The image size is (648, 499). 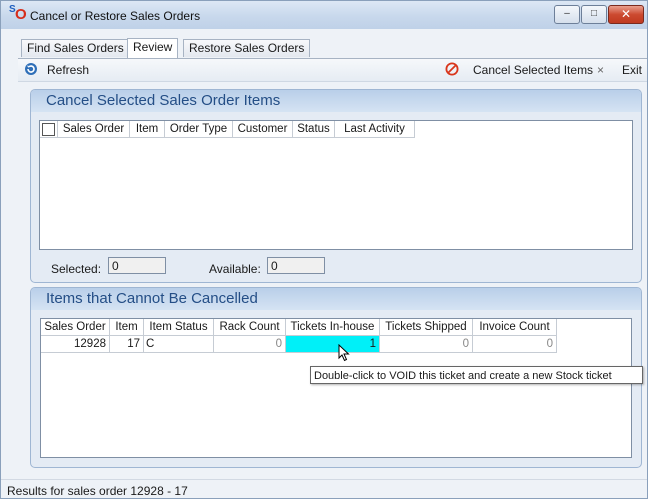 I want to click on col-last-activity: Last Activity, so click(x=375, y=129).